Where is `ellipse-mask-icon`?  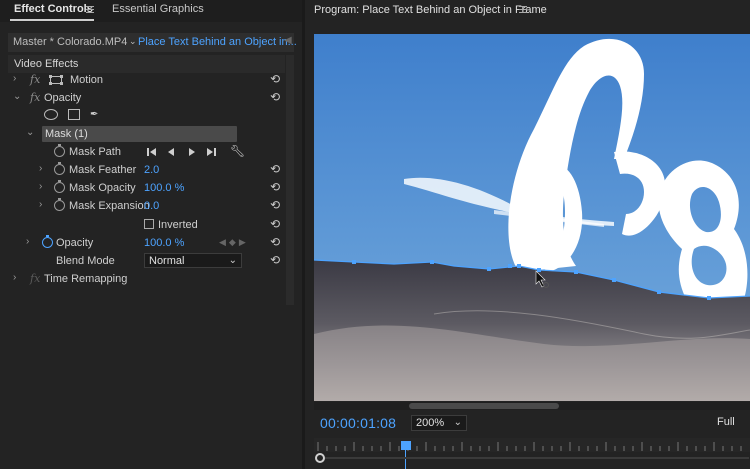 ellipse-mask-icon is located at coordinates (51, 114).